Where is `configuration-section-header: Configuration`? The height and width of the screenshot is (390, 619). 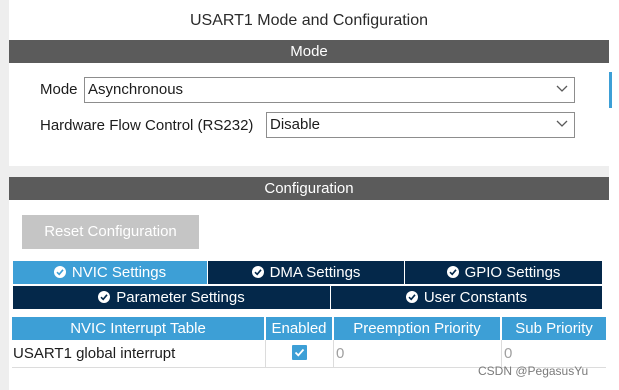 configuration-section-header: Configuration is located at coordinates (309, 188).